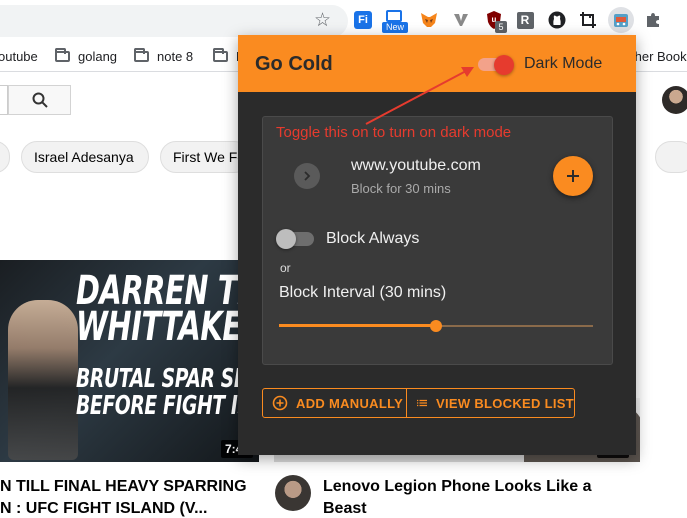 The image size is (687, 518). I want to click on fi-extension-icon: Fi, so click(363, 20).